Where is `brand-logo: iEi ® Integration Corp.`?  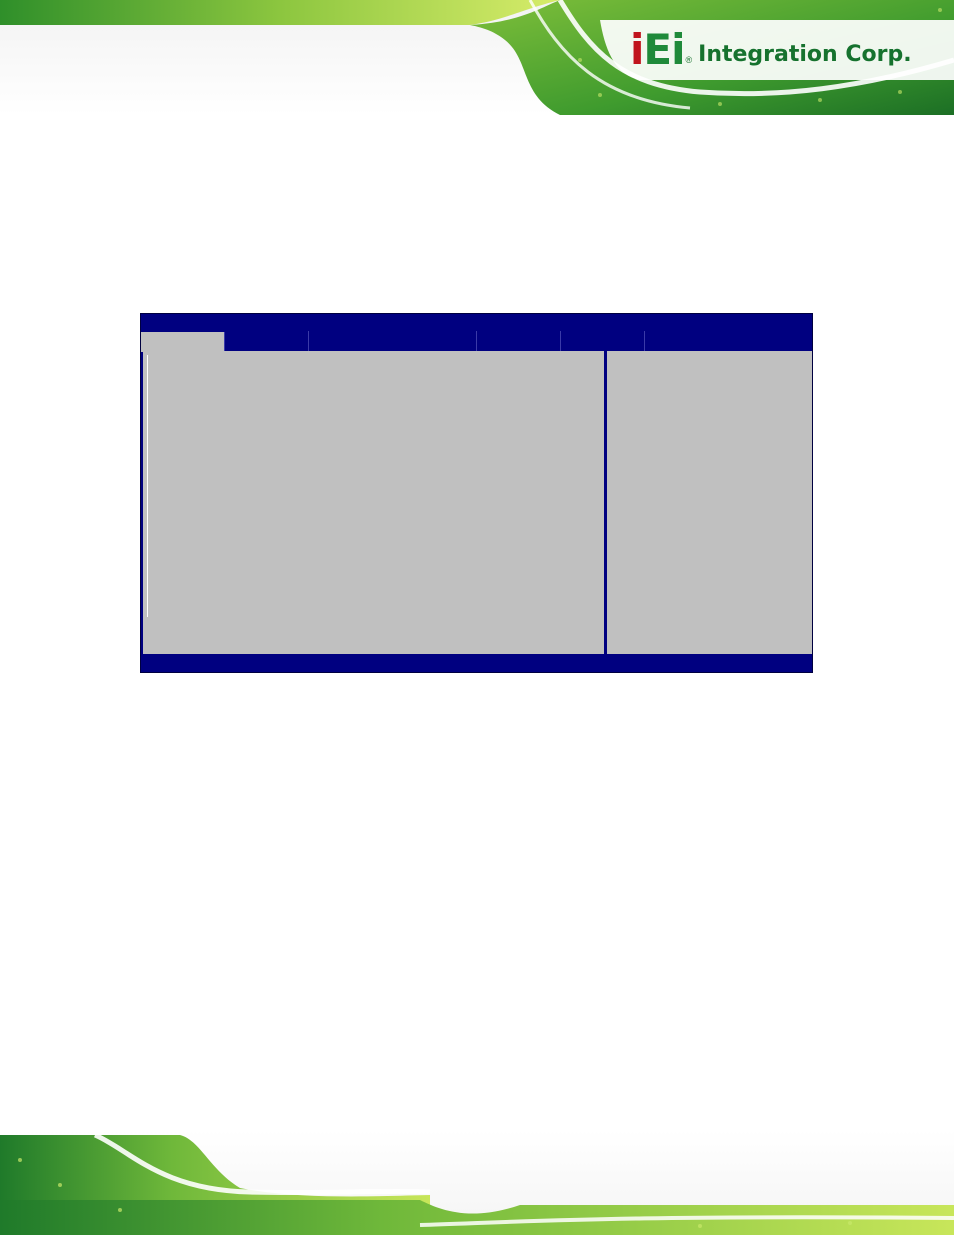 brand-logo: iEi ® Integration Corp. is located at coordinates (771, 50).